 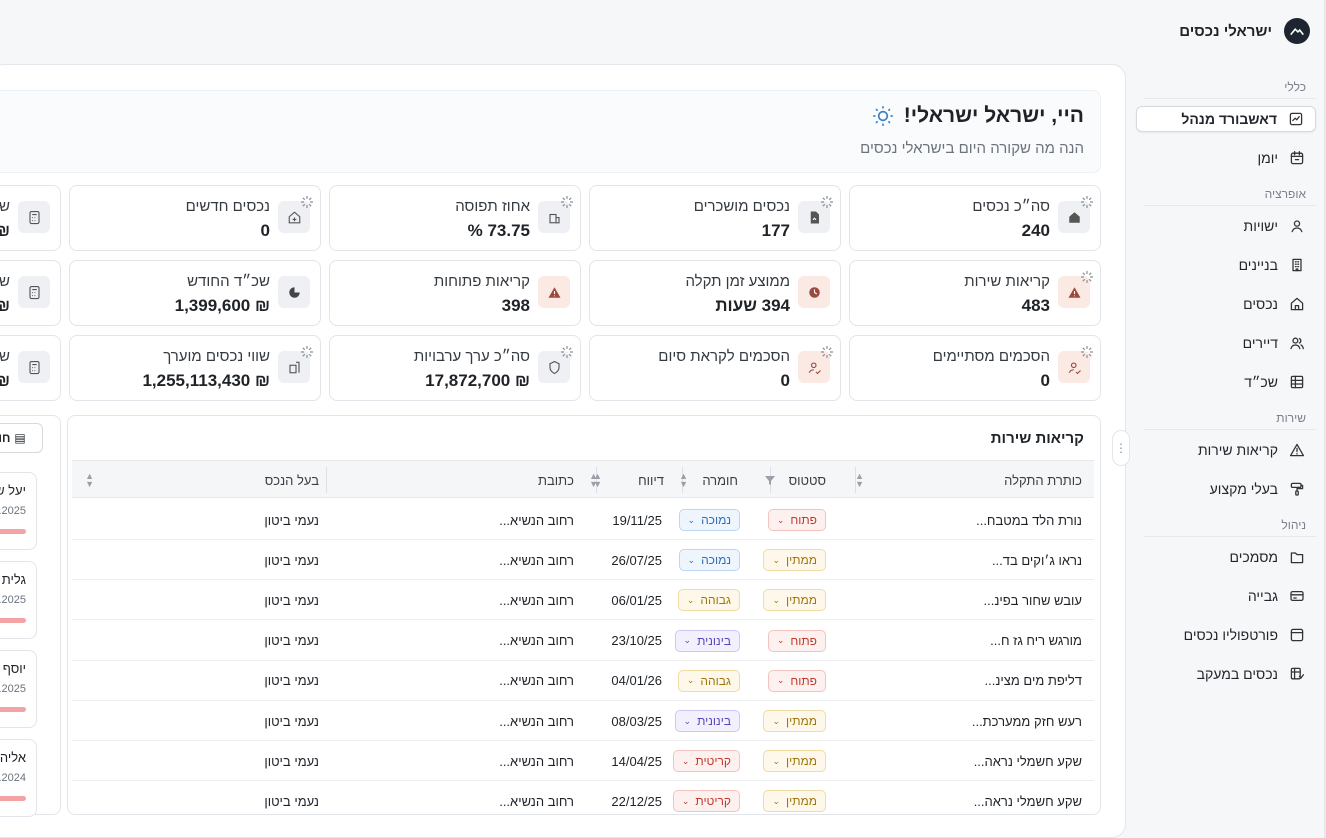 I want to click on contract-card: יעל ש 5.2025, so click(x=18, y=511).